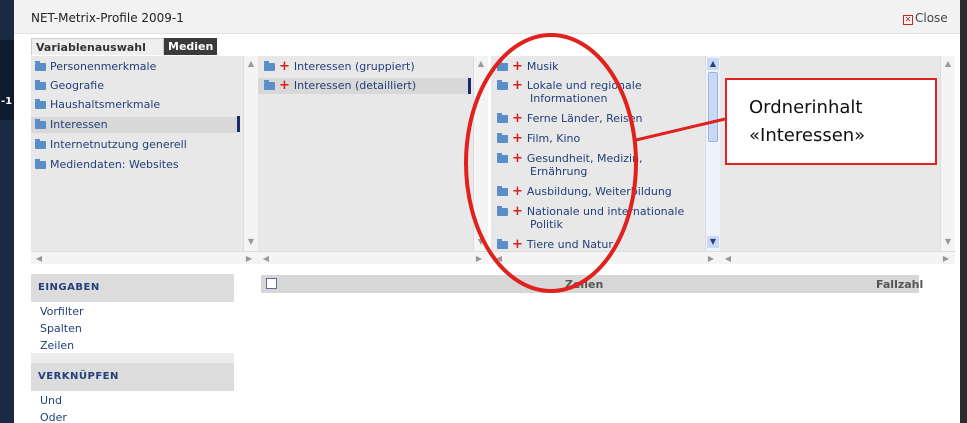 This screenshot has height=423, width=967. What do you see at coordinates (680, 129) in the screenshot?
I see `annotation-connector` at bounding box center [680, 129].